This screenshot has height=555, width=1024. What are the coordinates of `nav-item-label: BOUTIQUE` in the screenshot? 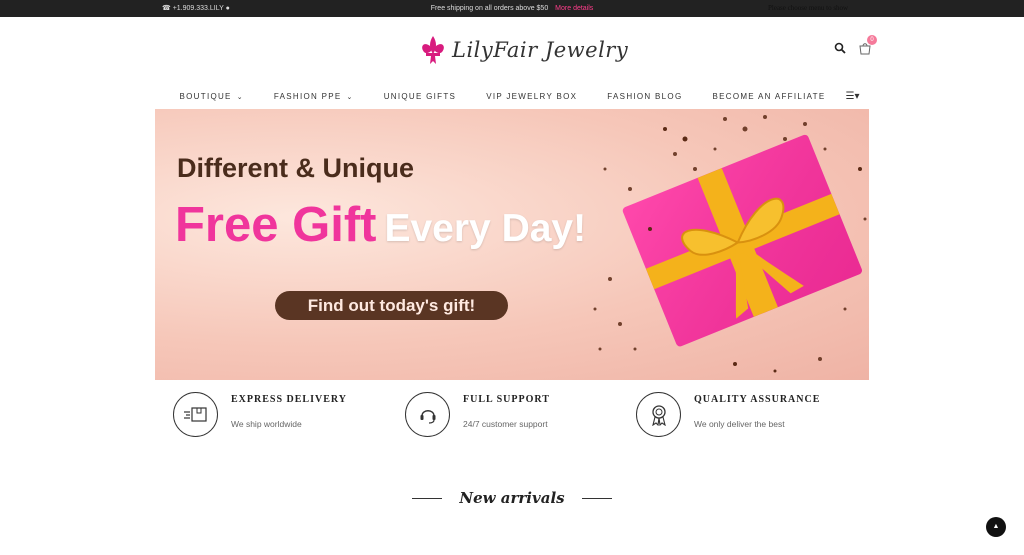 It's located at (205, 96).